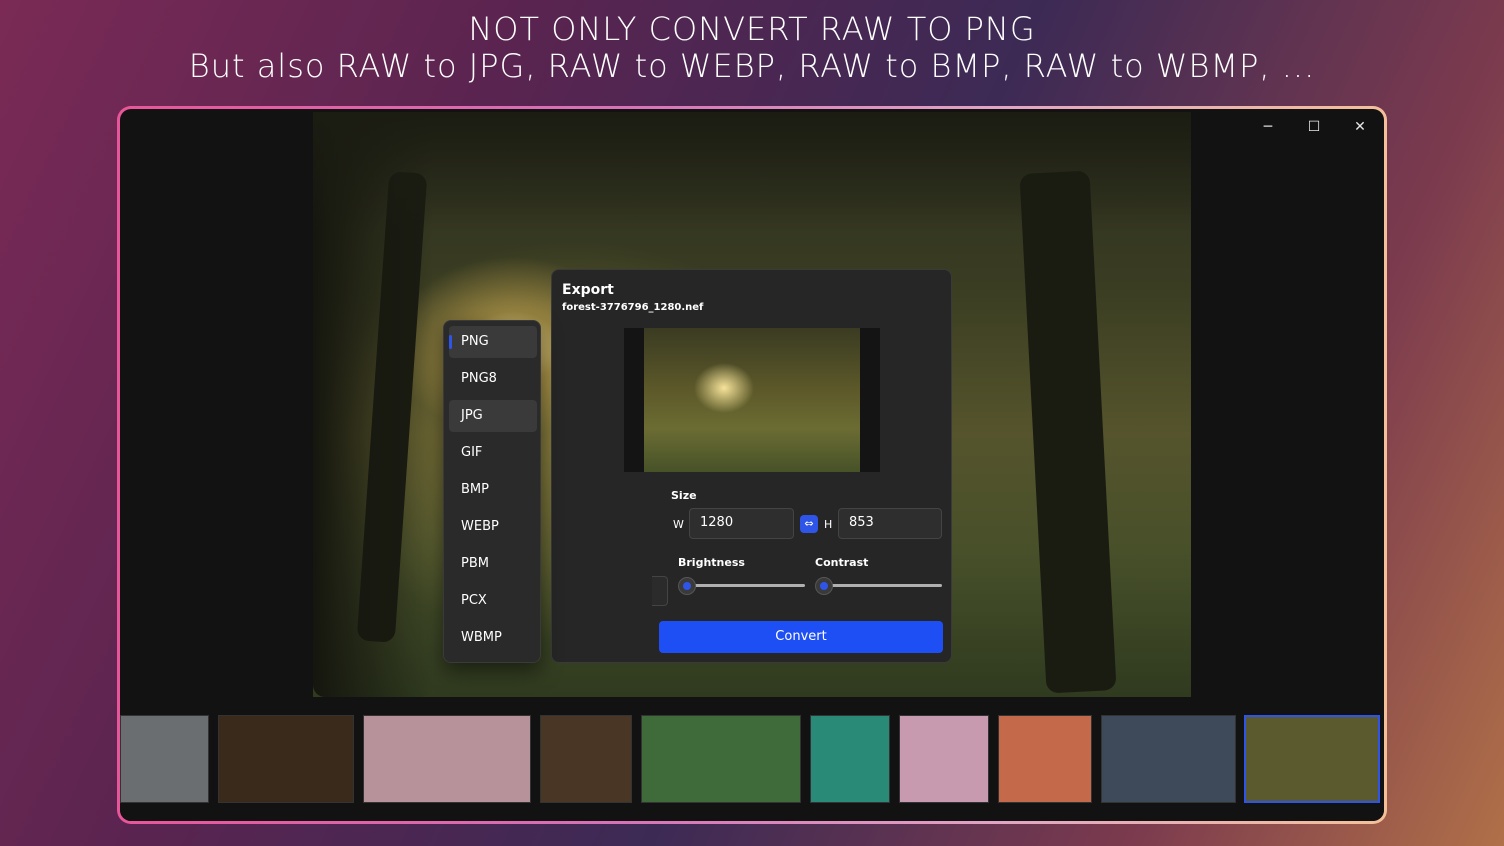 Image resolution: width=1504 pixels, height=846 pixels. What do you see at coordinates (842, 562) in the screenshot?
I see `contrast-label: Contrast` at bounding box center [842, 562].